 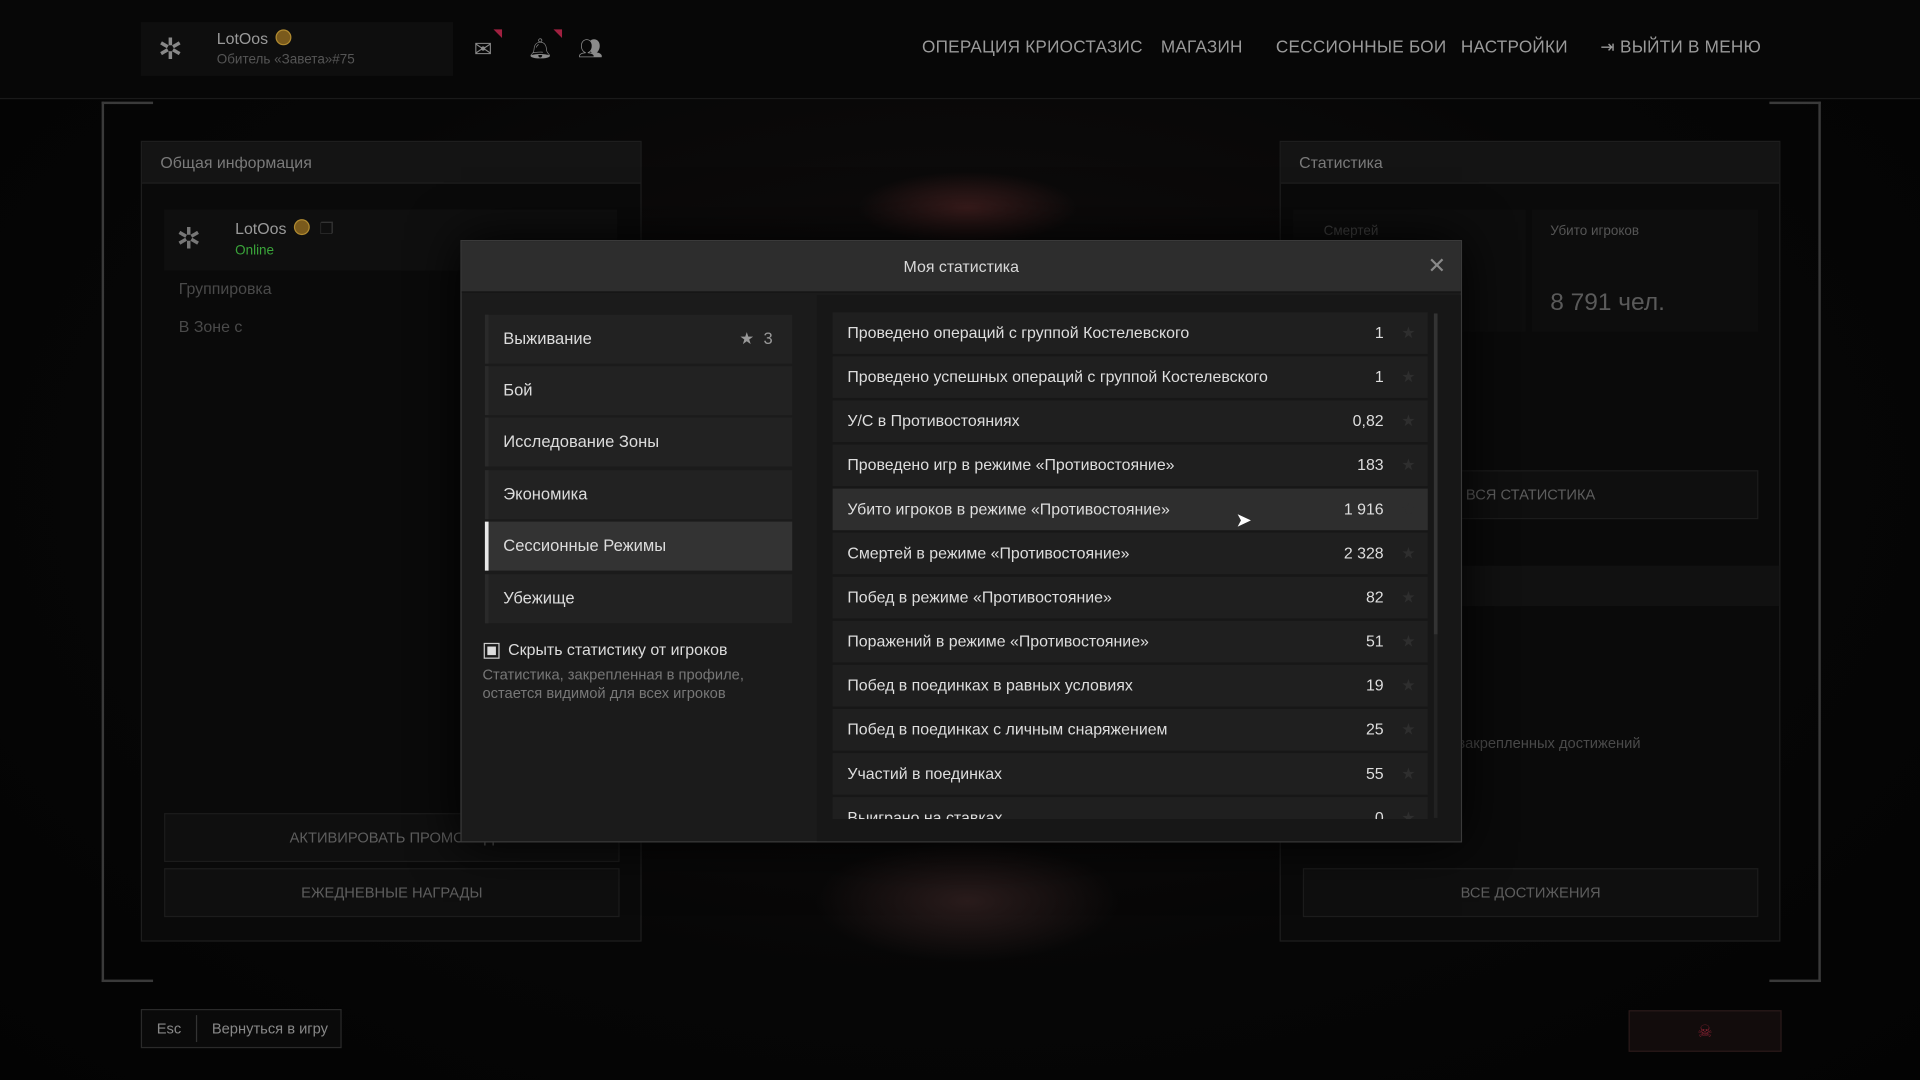 I want to click on esc-key: Esc, so click(x=169, y=1029).